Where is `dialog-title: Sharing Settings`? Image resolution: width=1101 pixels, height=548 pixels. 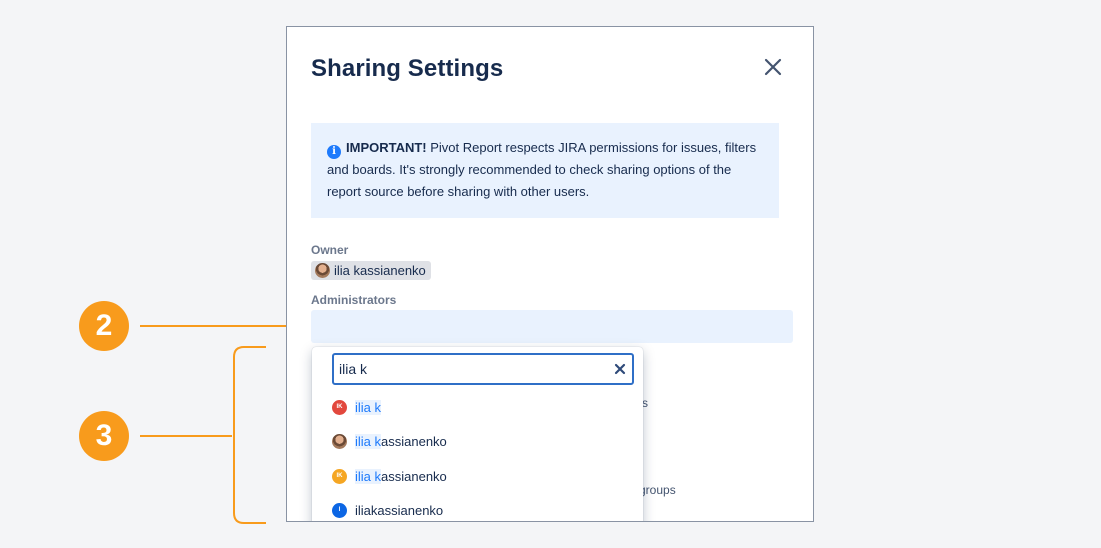 dialog-title: Sharing Settings is located at coordinates (407, 68).